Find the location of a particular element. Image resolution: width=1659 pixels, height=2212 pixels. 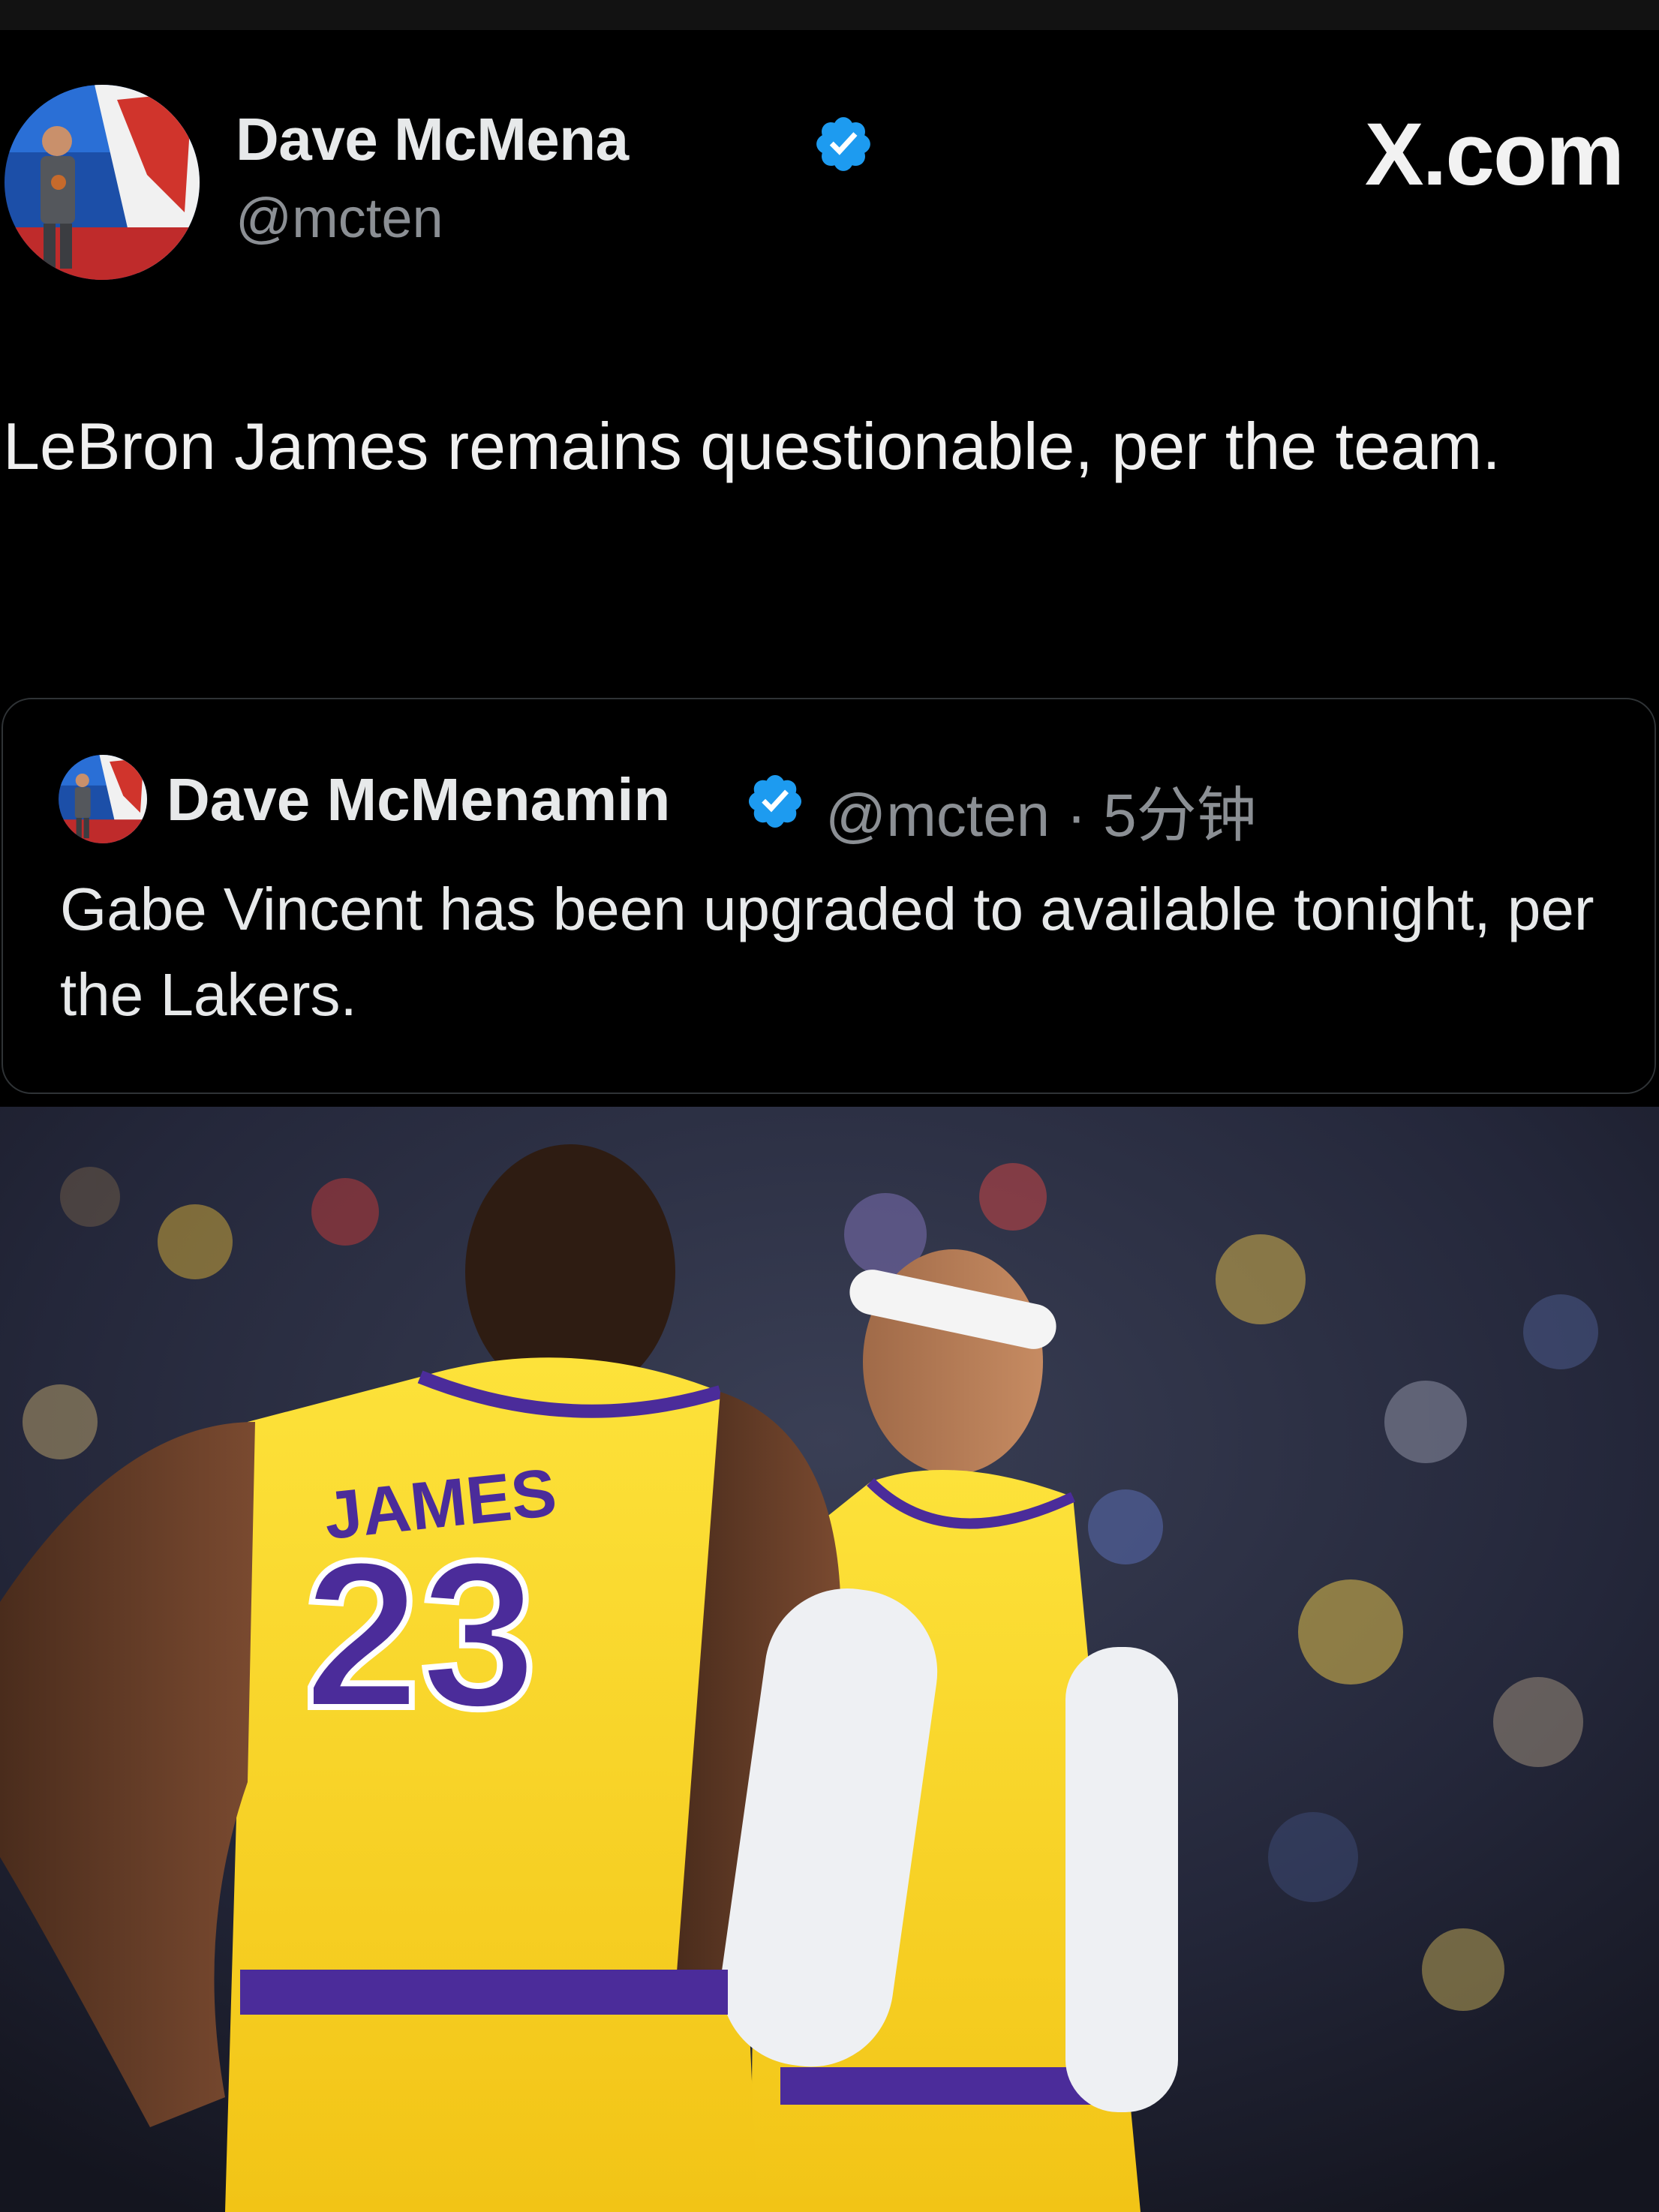

quoted-author-avatar is located at coordinates (103, 799).